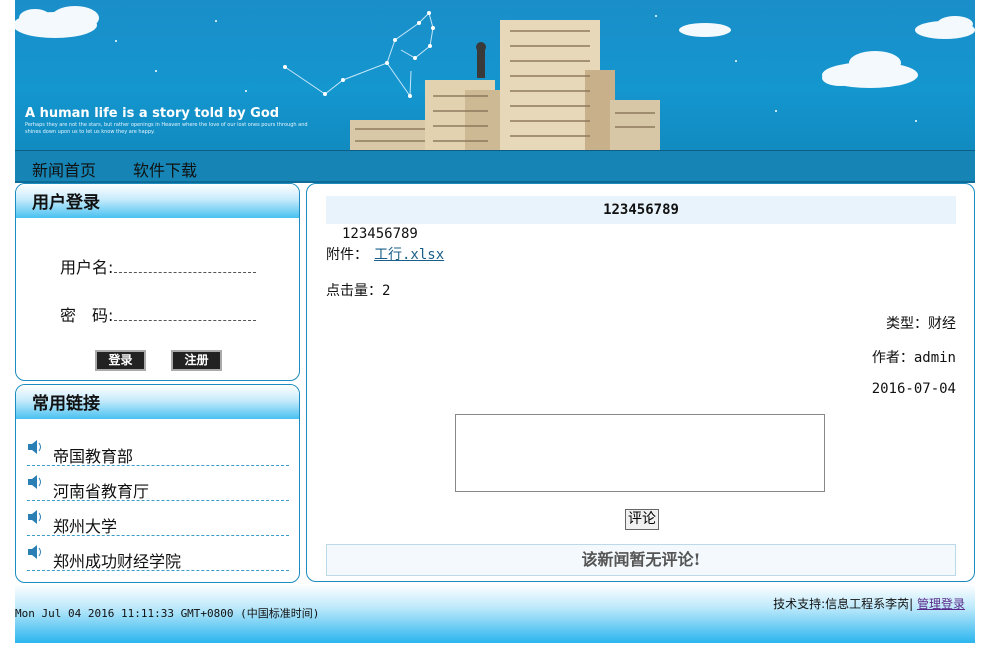 The width and height of the screenshot is (1005, 653). What do you see at coordinates (120, 360) in the screenshot?
I see `login-button: 登录` at bounding box center [120, 360].